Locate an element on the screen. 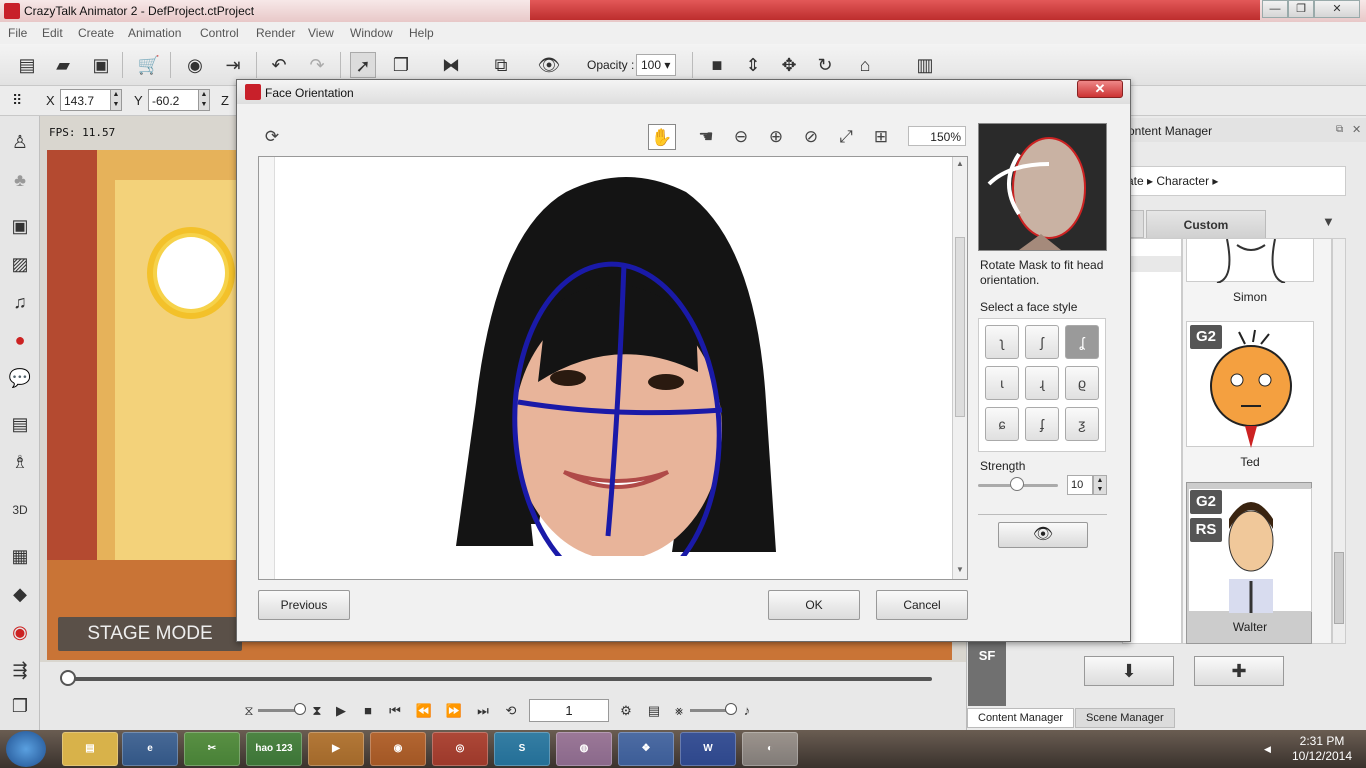  zoom-out-icon: ⊖ is located at coordinates (741, 137).